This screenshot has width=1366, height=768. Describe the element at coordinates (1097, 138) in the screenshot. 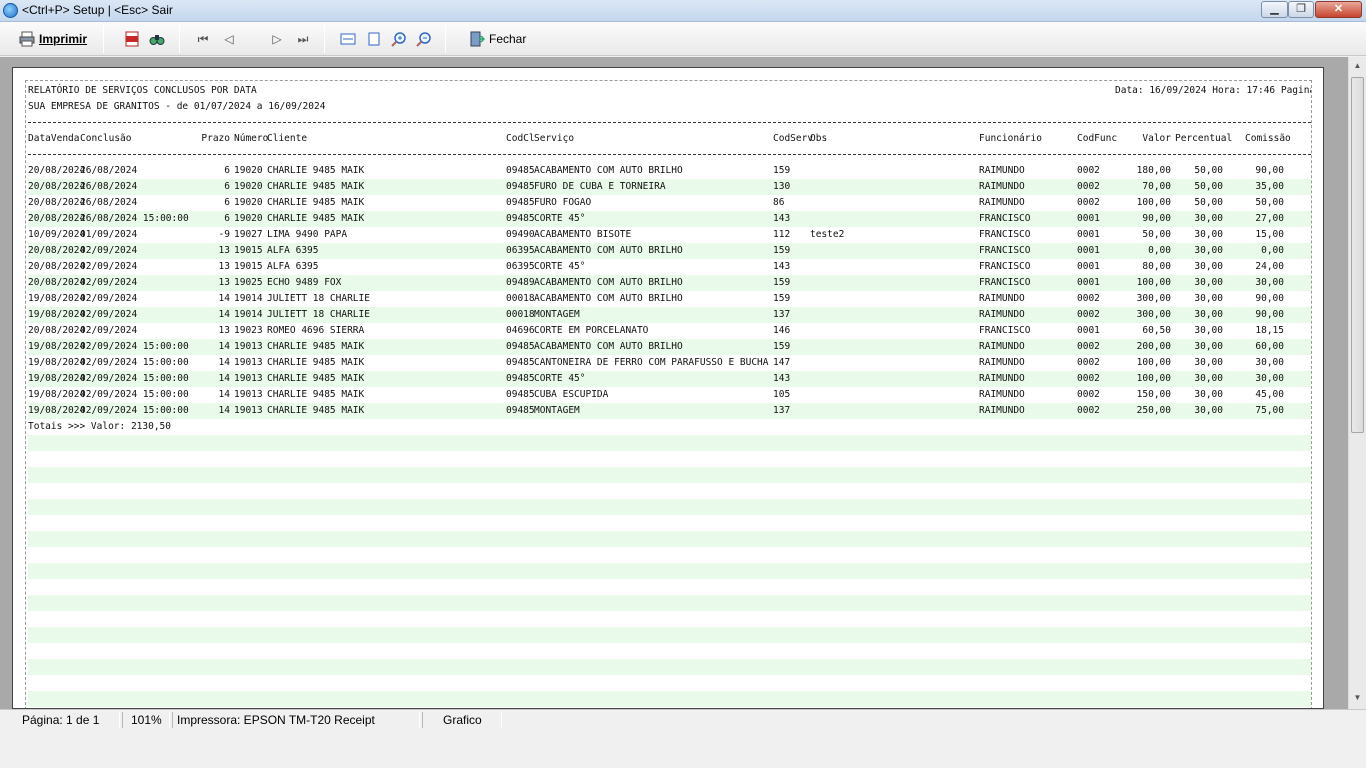

I see `column-header-codfunc: CodFunc` at that location.